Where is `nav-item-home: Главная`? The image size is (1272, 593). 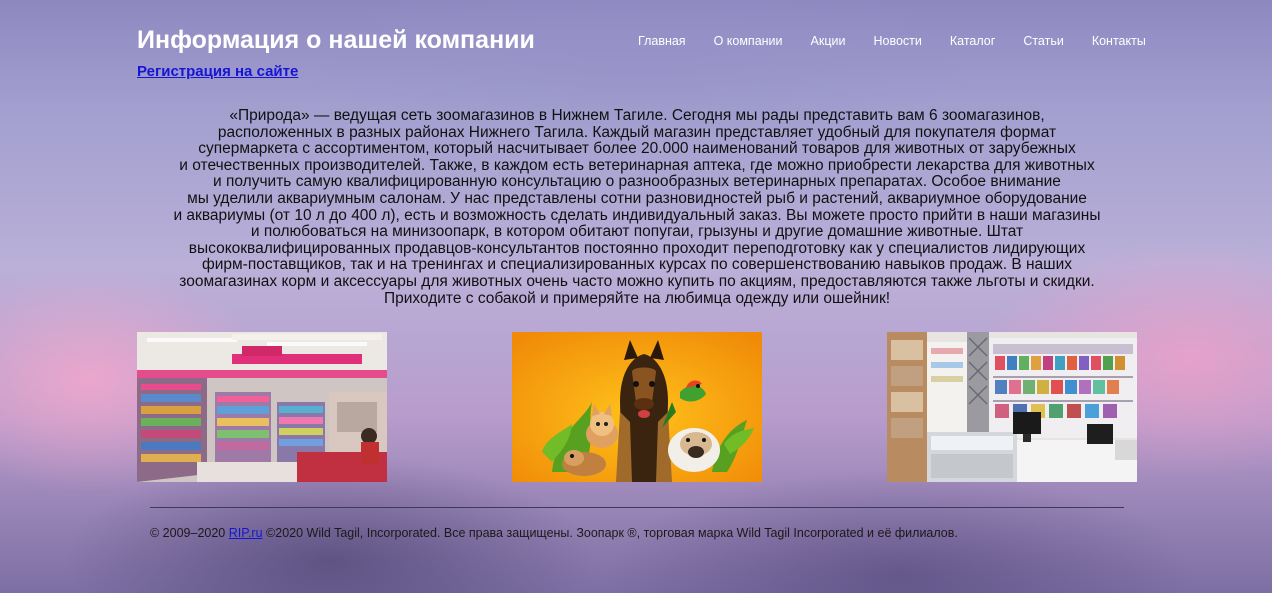 nav-item-home: Главная is located at coordinates (662, 41).